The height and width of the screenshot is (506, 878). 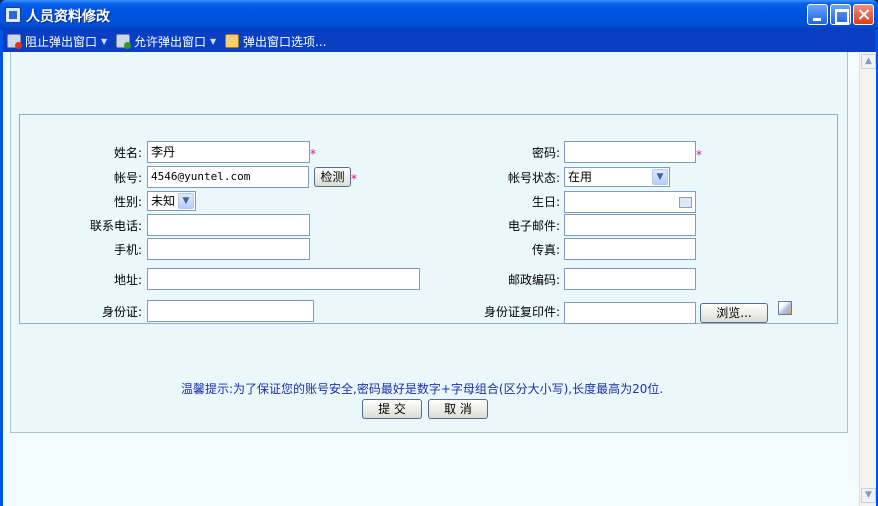 I want to click on mobile-label: 手机:, so click(x=127, y=250).